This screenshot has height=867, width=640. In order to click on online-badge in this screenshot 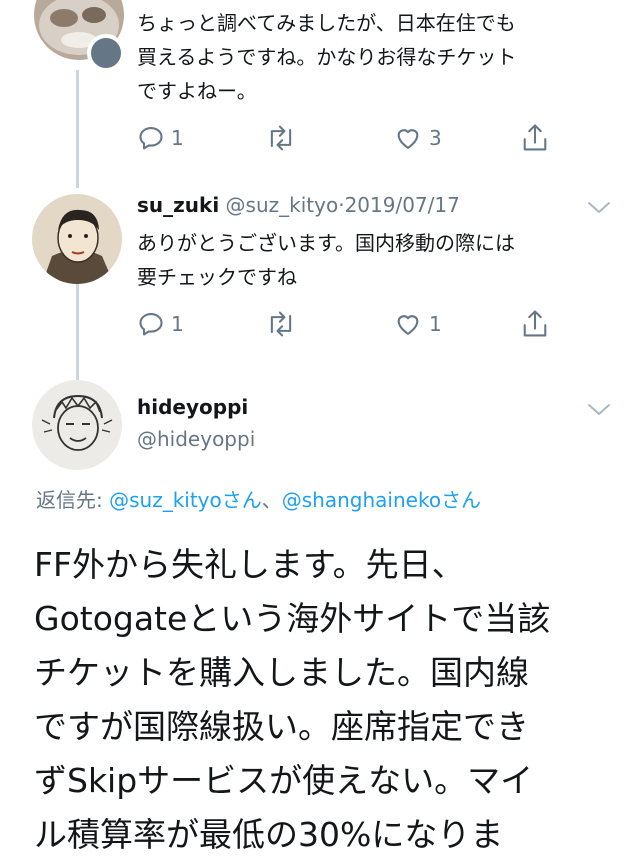, I will do `click(106, 53)`.